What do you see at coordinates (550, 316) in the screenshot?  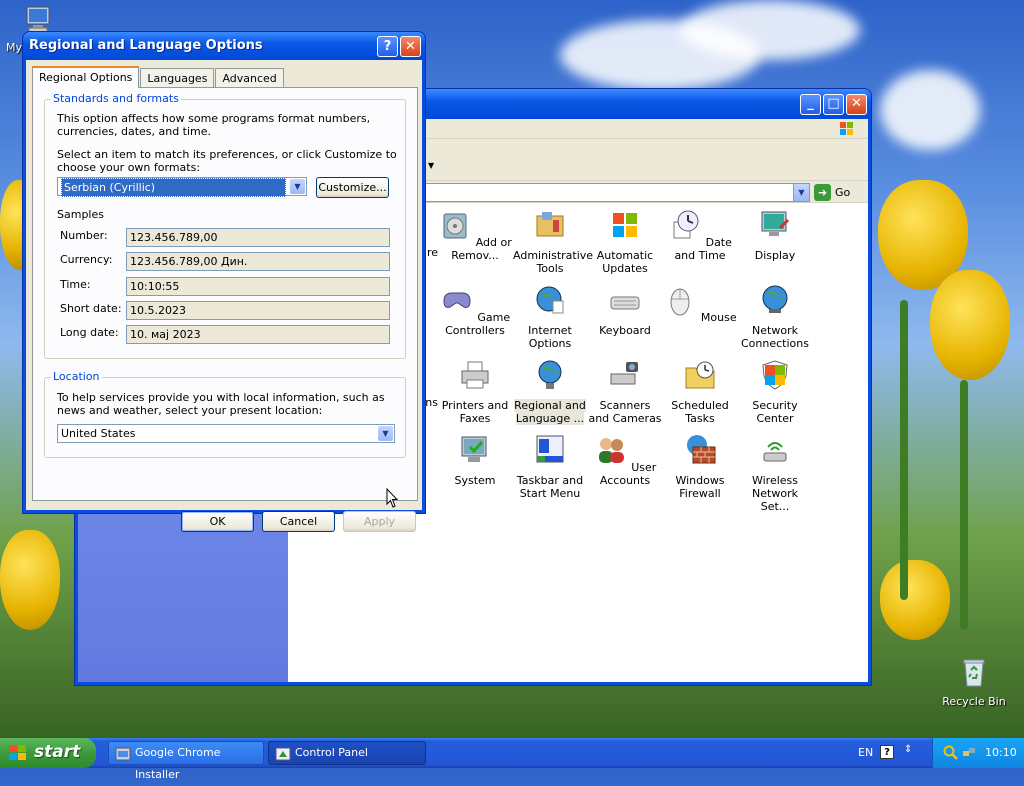 I see `cp-item-internet-options: Internet Options` at bounding box center [550, 316].